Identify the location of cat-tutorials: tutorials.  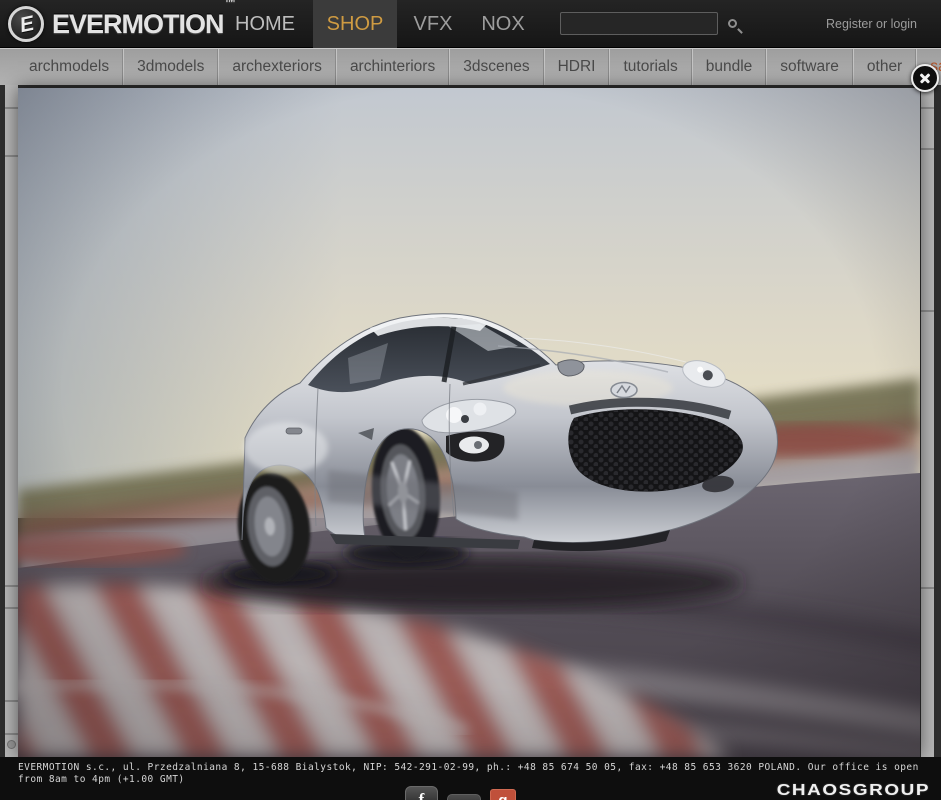
(650, 67).